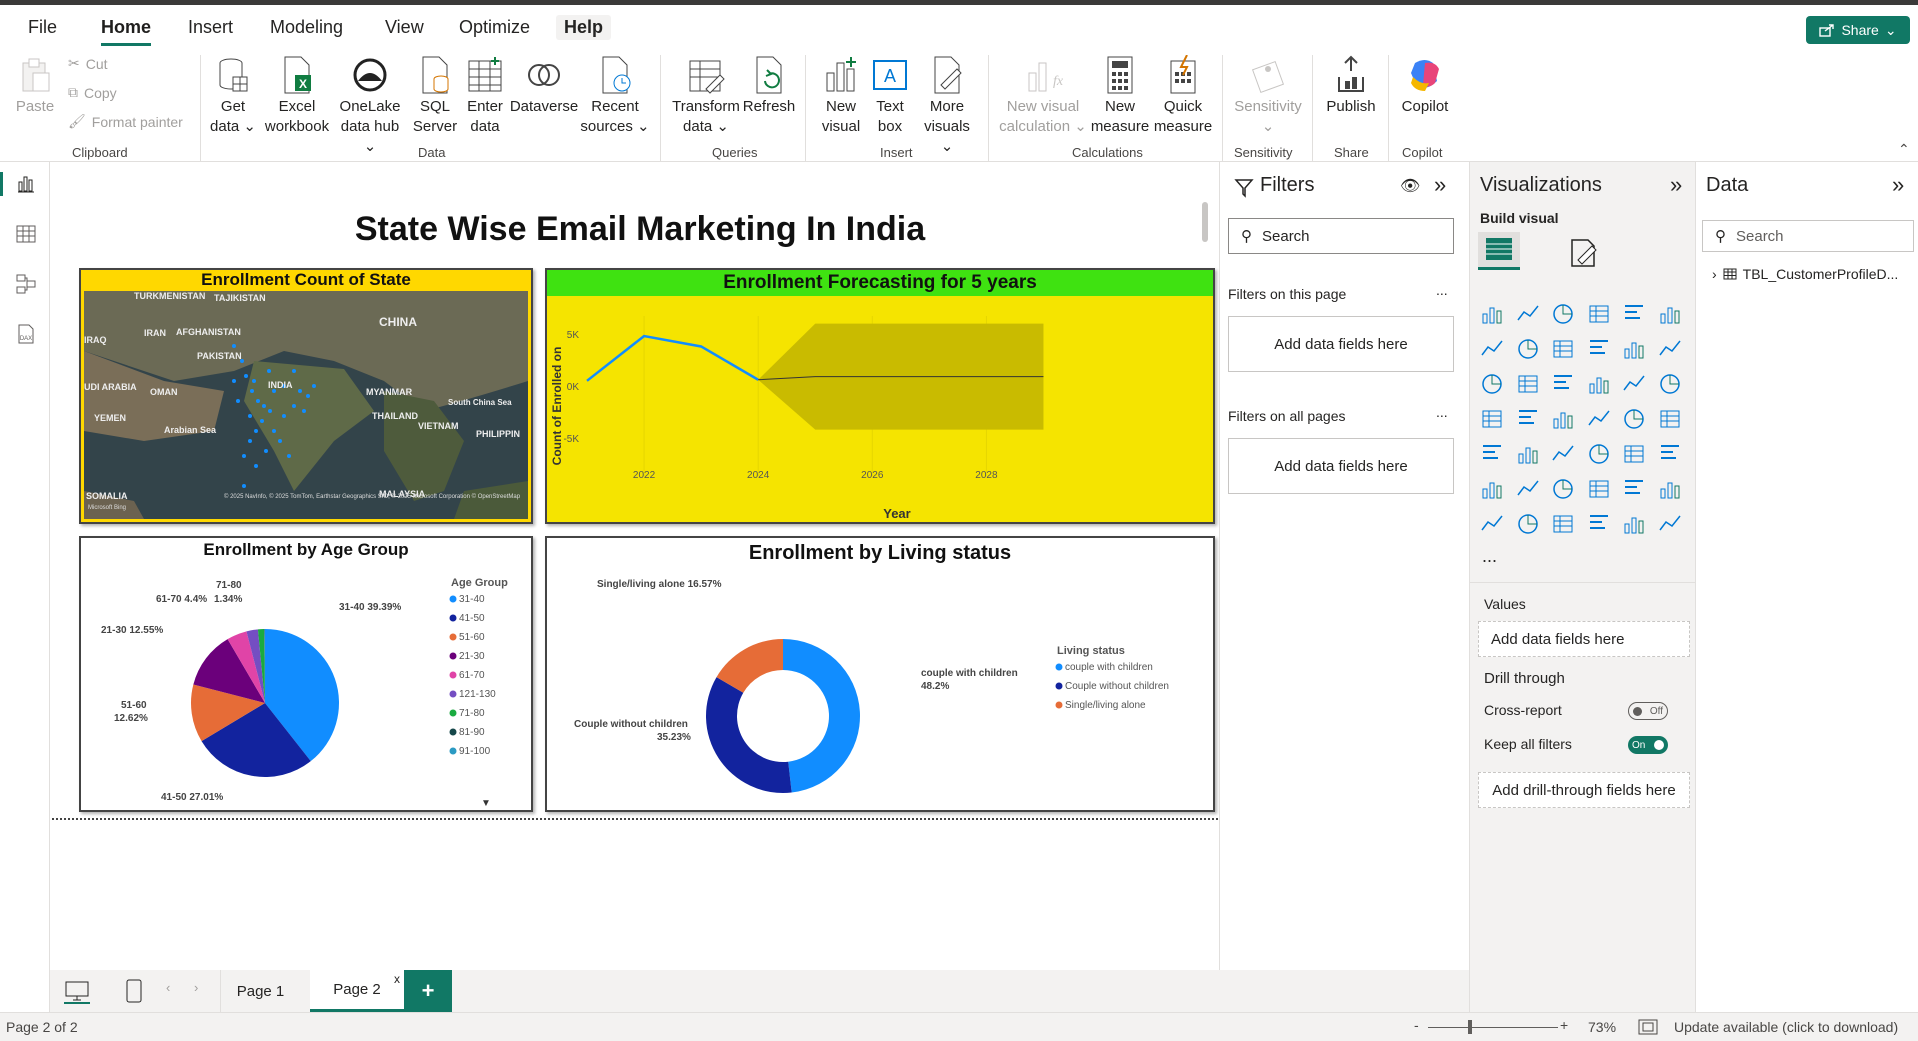 The height and width of the screenshot is (1041, 1918). I want to click on age-legend-item: 121-130, so click(477, 694).